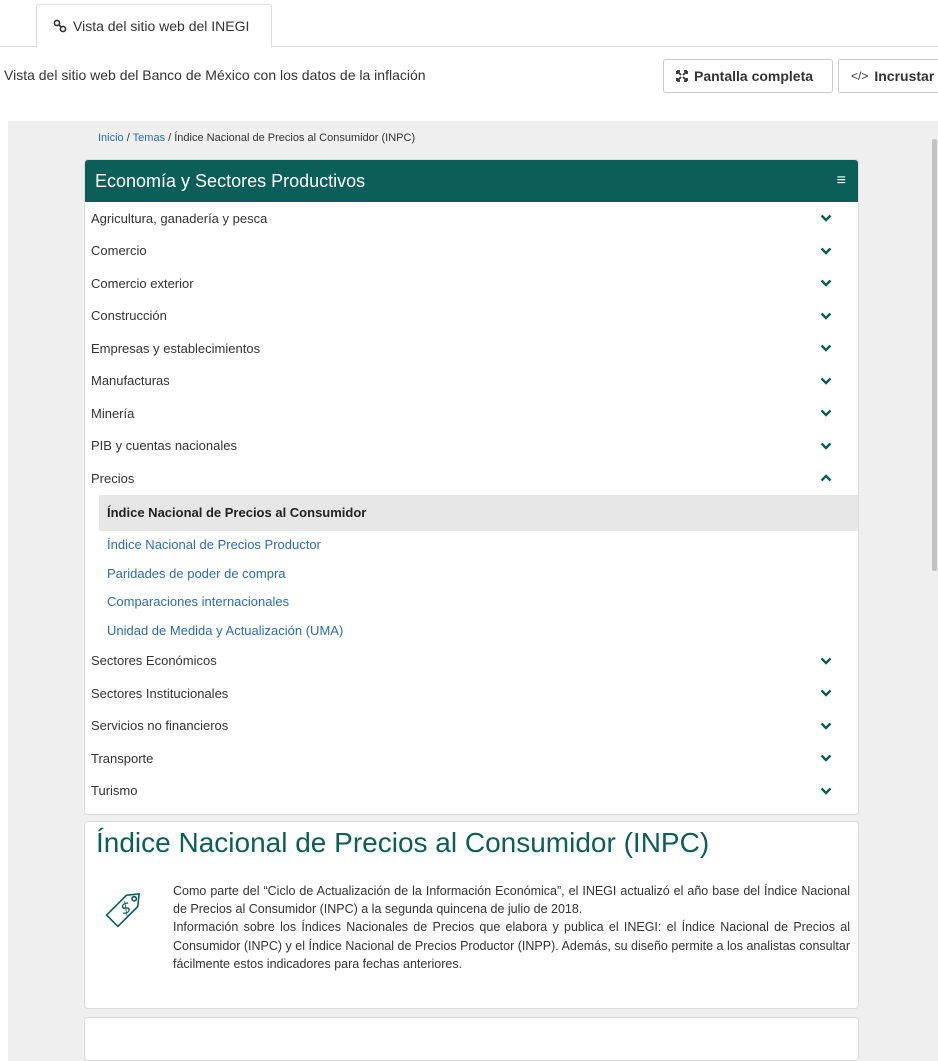  Describe the element at coordinates (114, 791) in the screenshot. I see `menu-item-label: Turismo` at that location.